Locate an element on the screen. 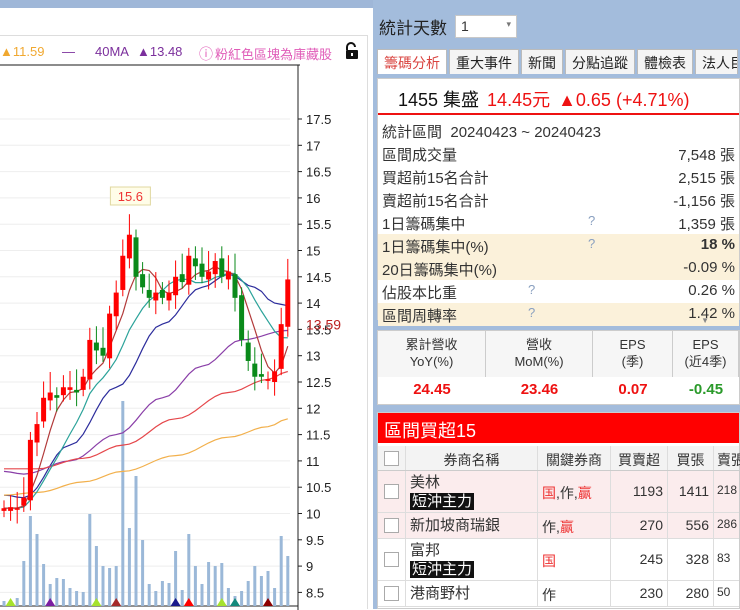 The height and width of the screenshot is (610, 740). stat-label: 買超前15名合計 is located at coordinates (435, 178).